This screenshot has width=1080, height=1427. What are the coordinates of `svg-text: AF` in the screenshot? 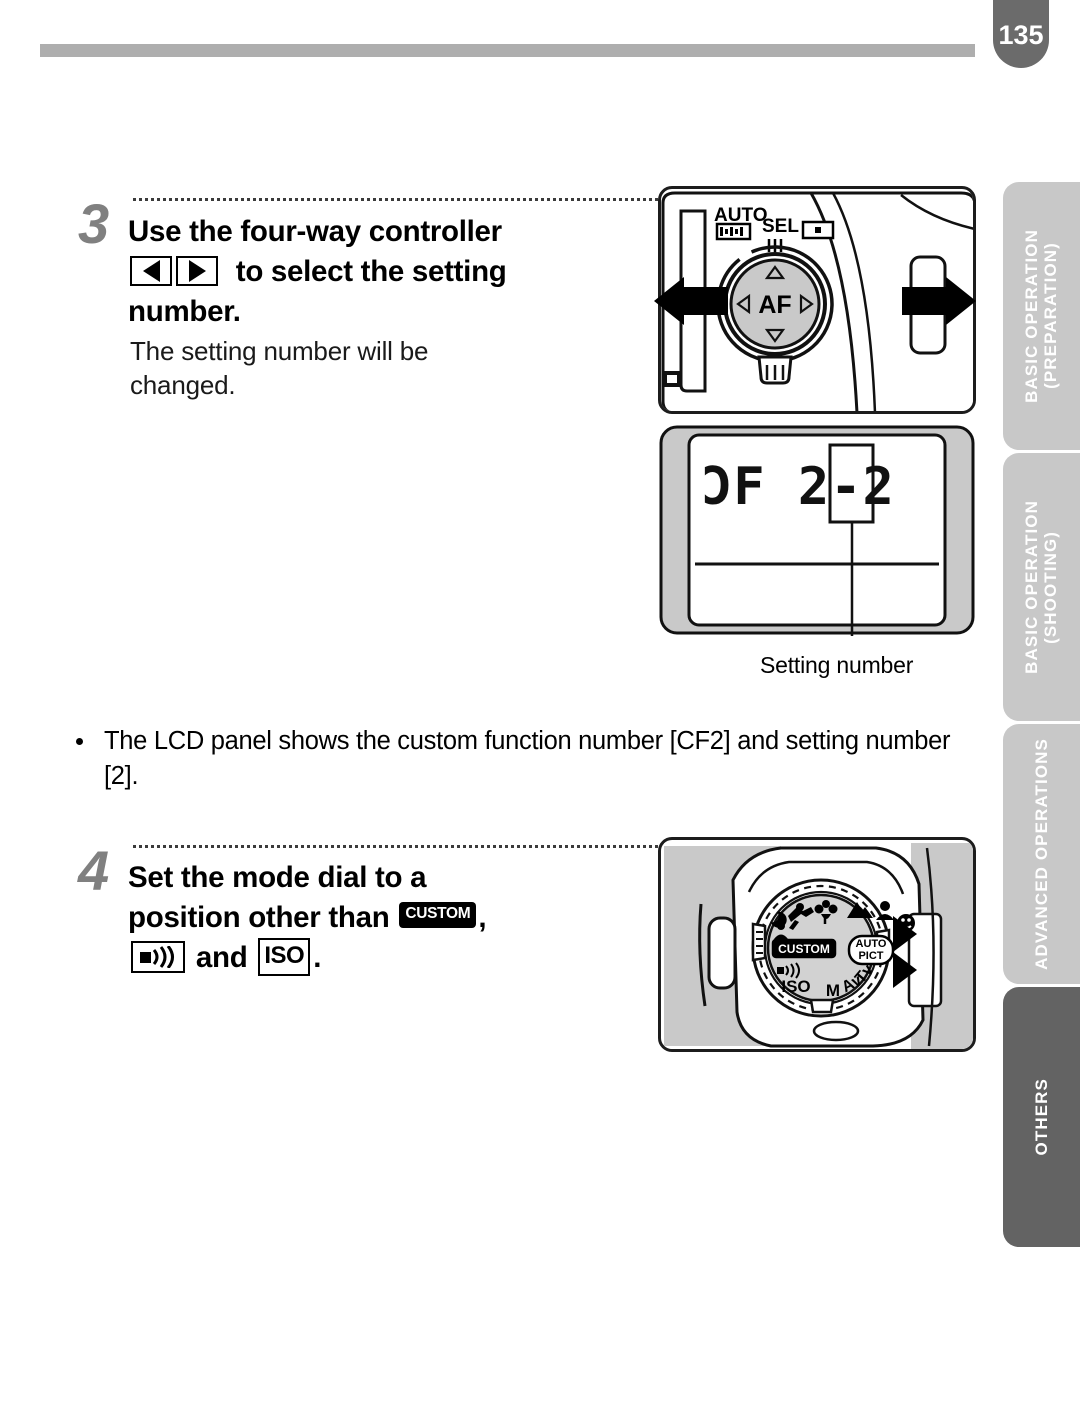 It's located at (774, 305).